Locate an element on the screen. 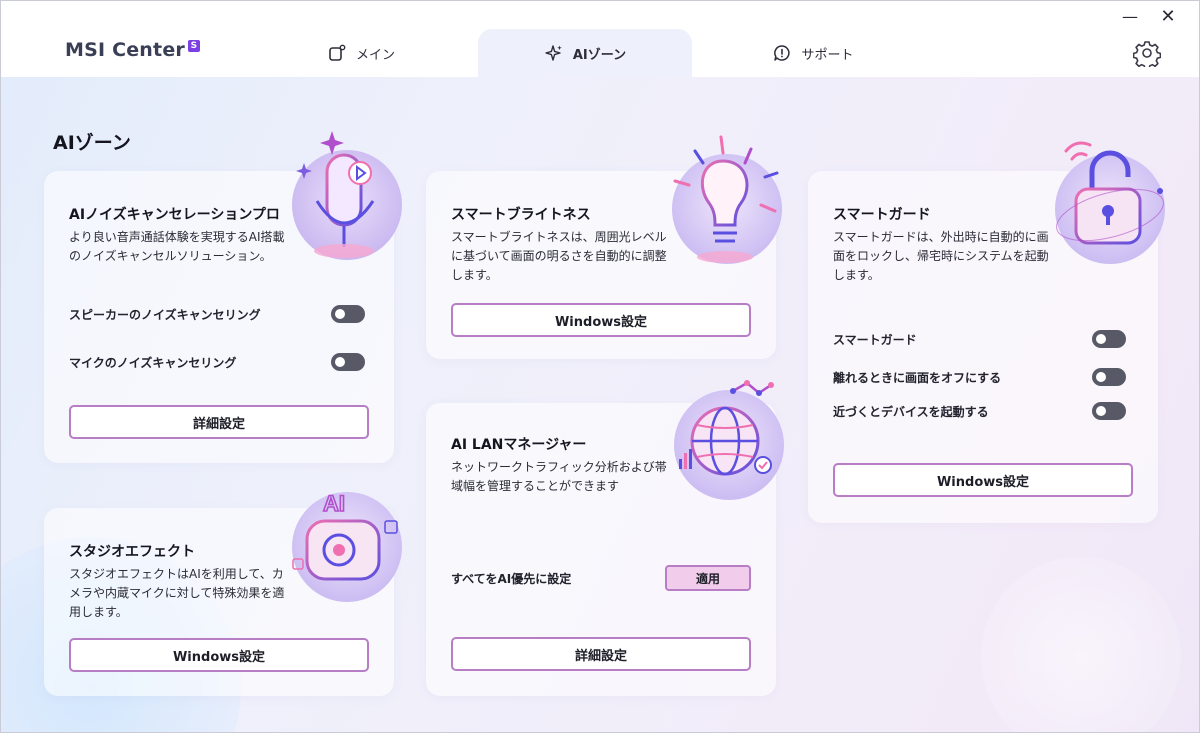  title-bar: MSI Center S — ✕ メイン AIゾーン サポート is located at coordinates (600, 39).